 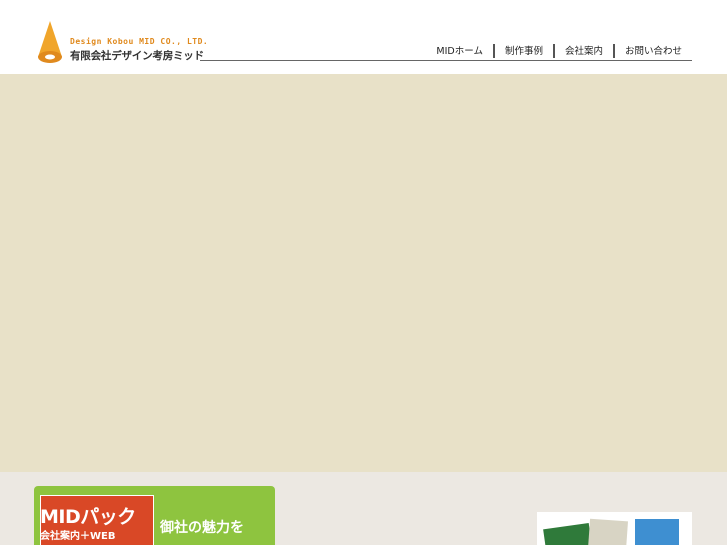 I want to click on brochure-image-green, so click(x=568, y=533).